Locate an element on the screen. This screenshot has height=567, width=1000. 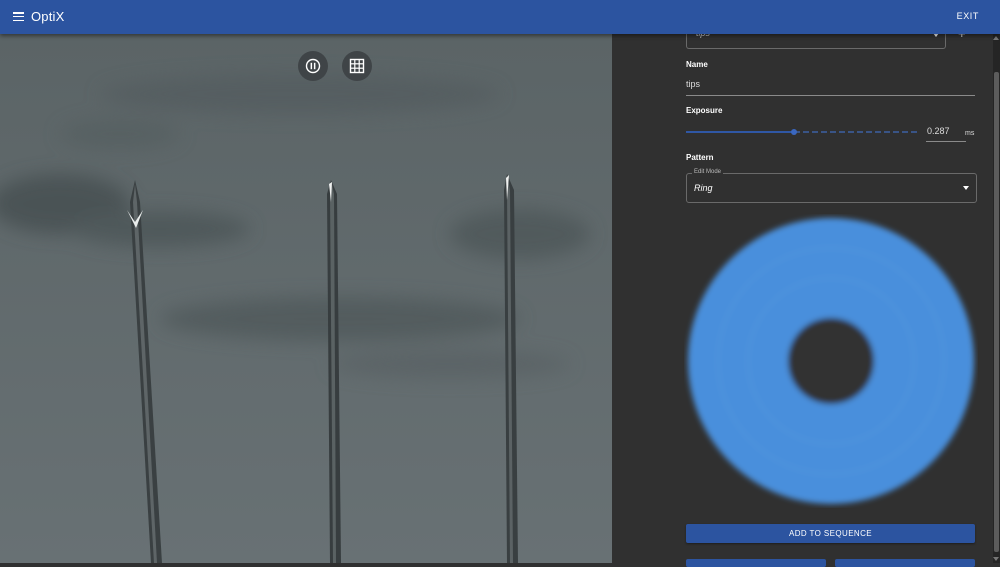
scroll-down-icon is located at coordinates (996, 559).